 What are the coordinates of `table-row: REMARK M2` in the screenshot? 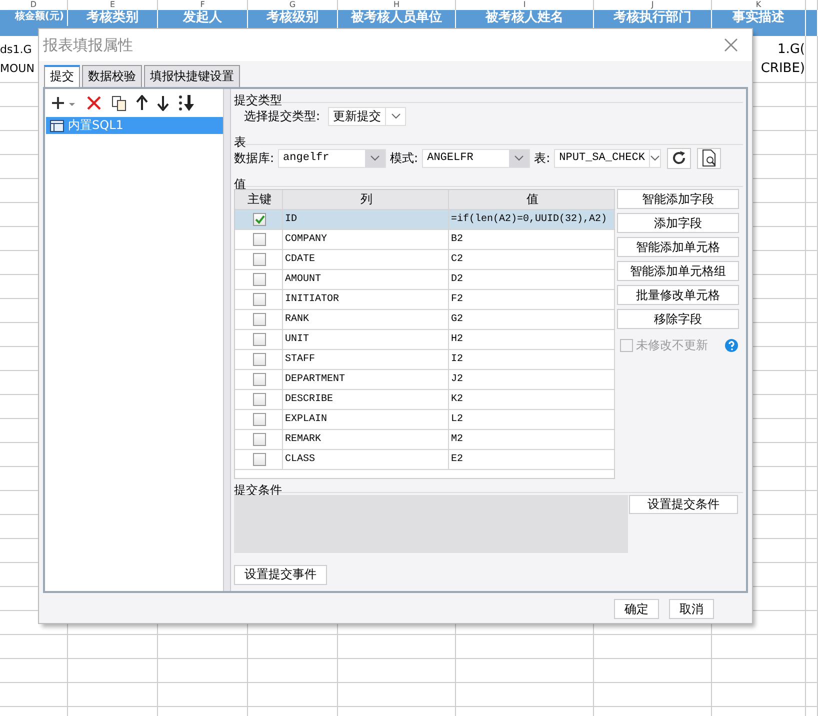 It's located at (424, 440).